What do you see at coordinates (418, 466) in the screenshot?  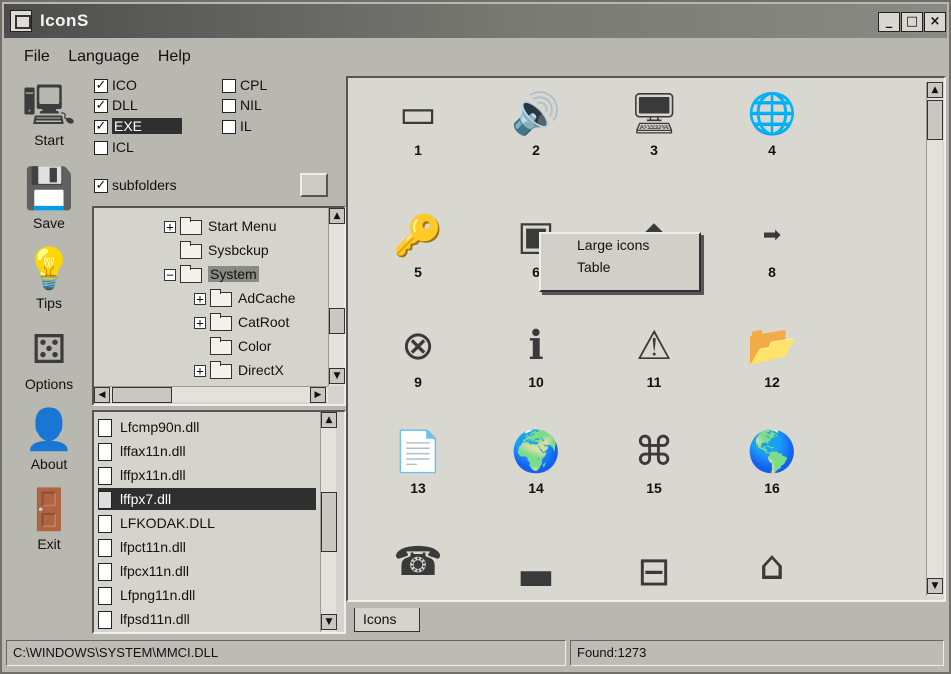 I see `icon-cell-13: 📄 13` at bounding box center [418, 466].